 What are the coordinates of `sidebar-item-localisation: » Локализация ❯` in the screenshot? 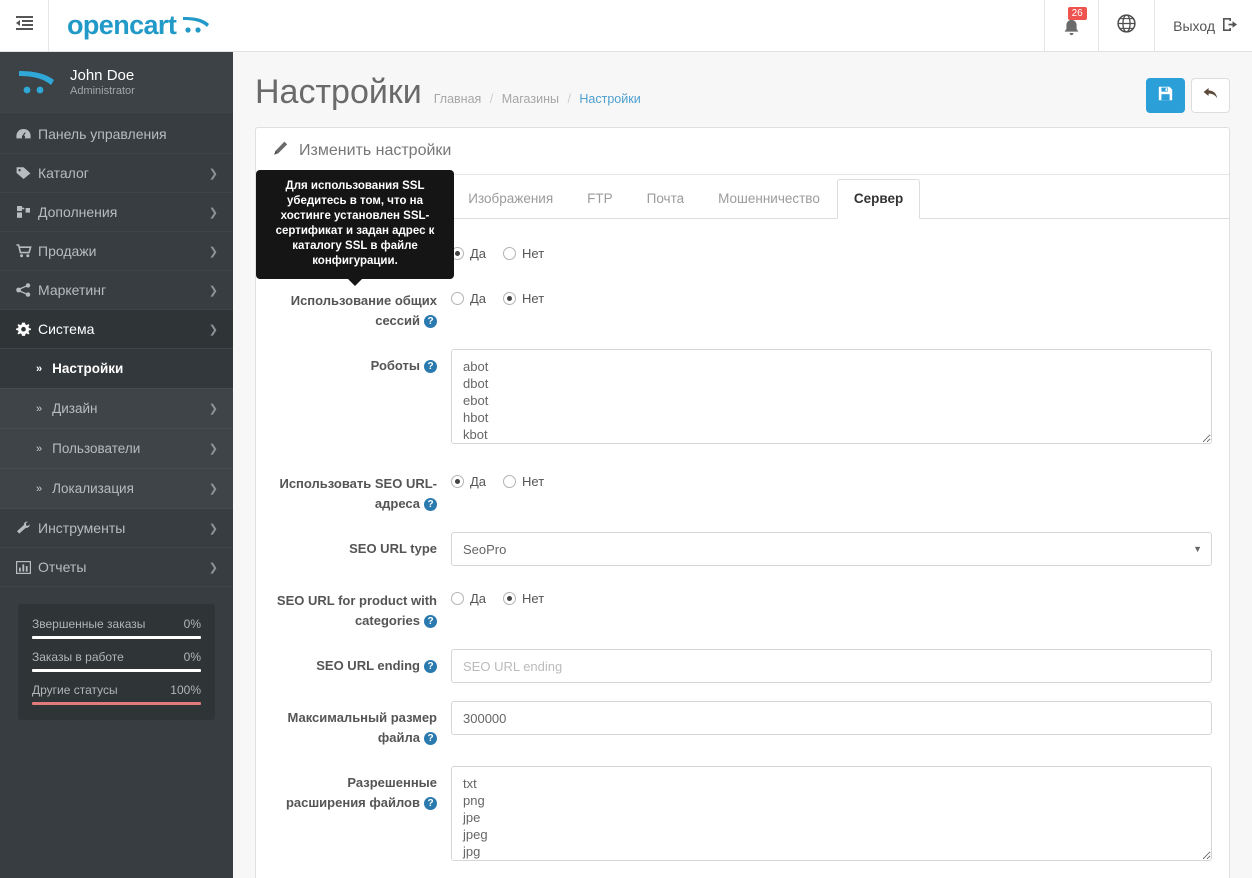 It's located at (116, 489).